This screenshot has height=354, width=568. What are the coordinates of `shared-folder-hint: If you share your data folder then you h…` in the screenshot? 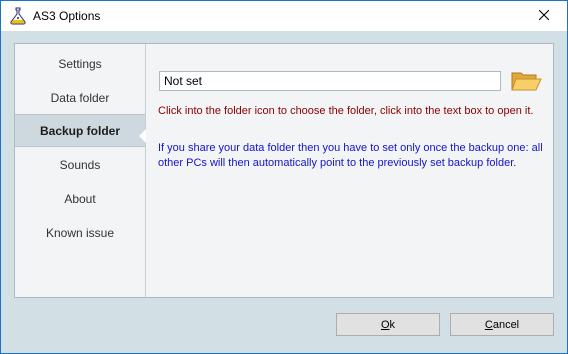 It's located at (350, 155).